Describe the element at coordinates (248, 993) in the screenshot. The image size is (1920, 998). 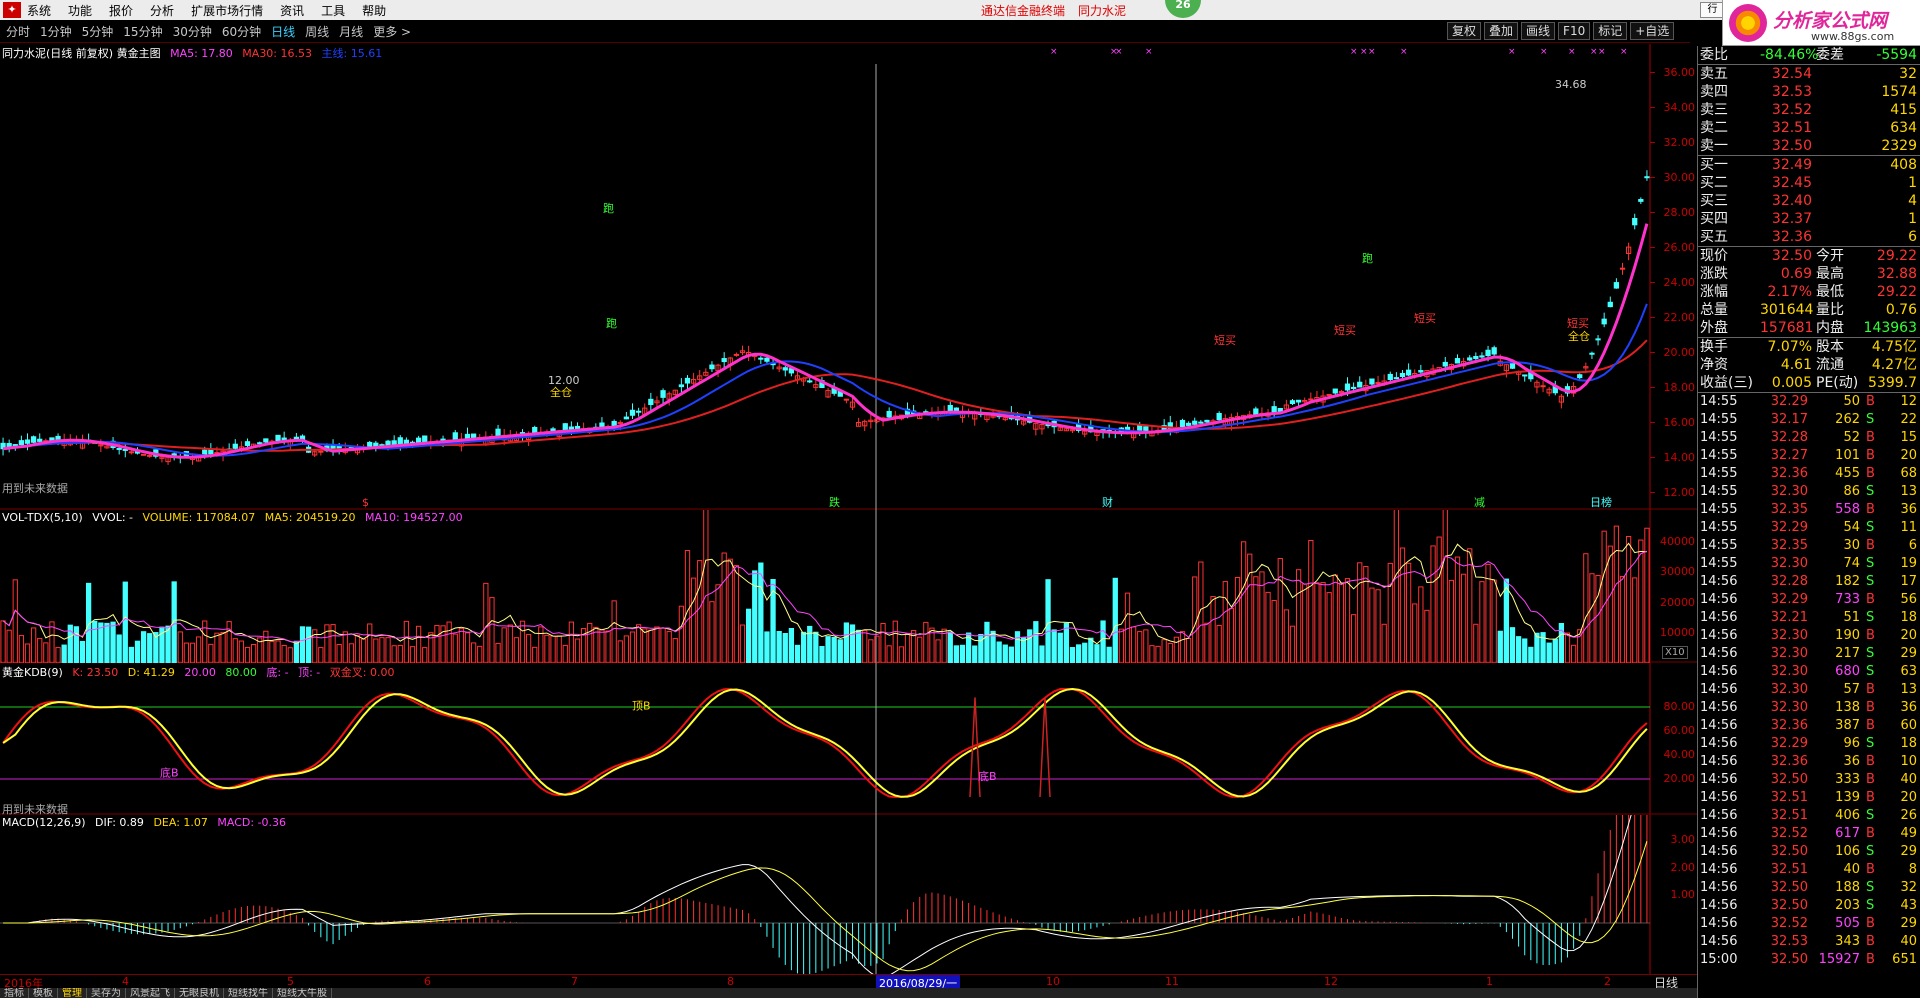
I see `tab-short-bull: 短线找牛` at that location.